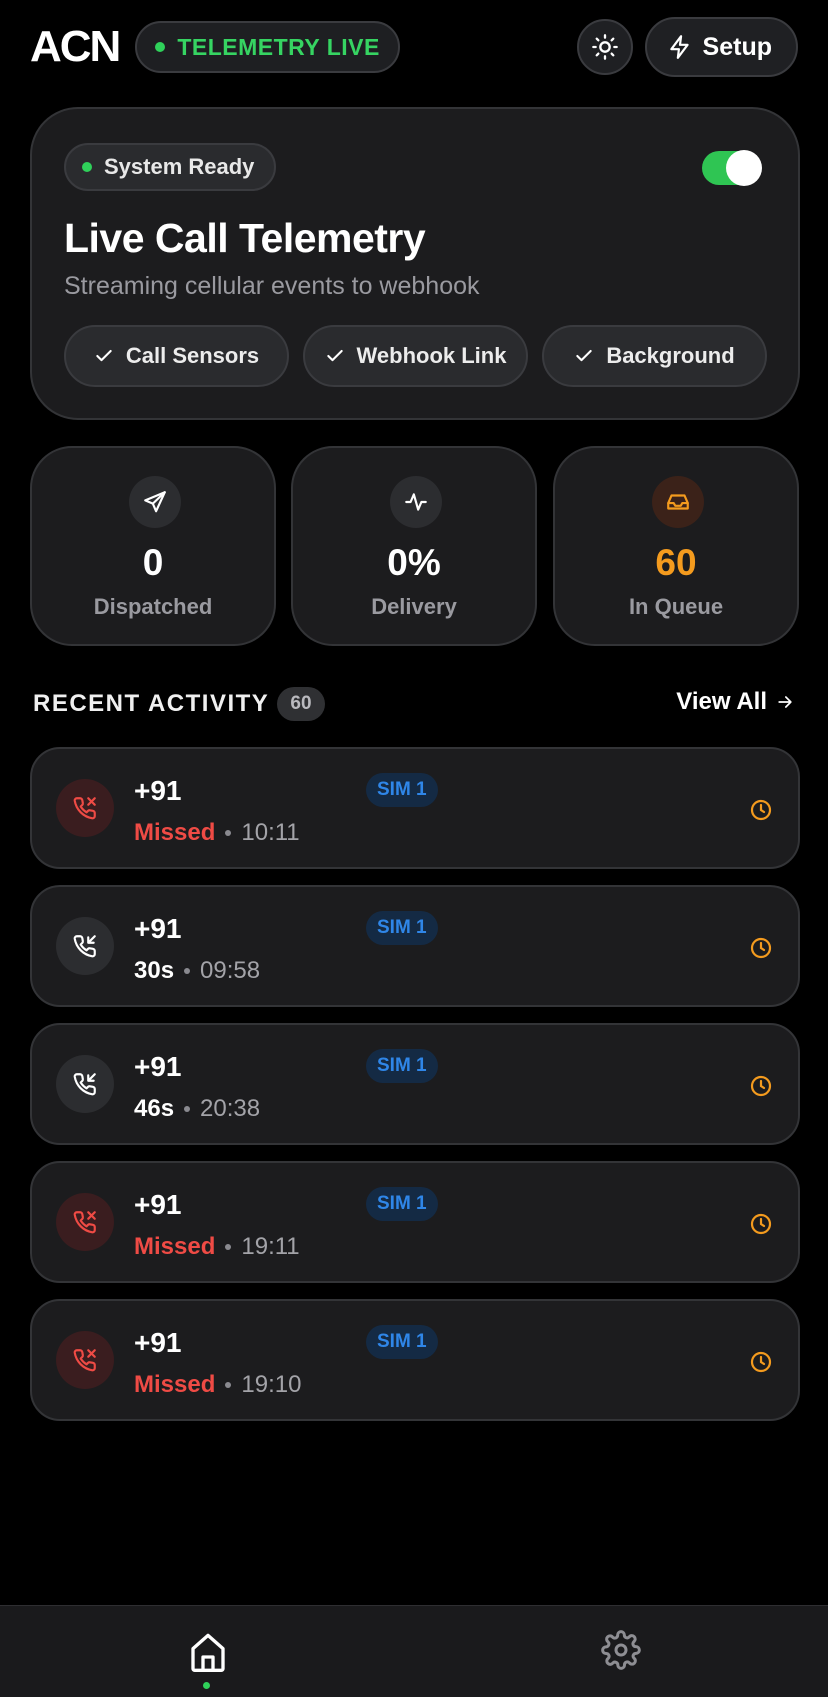  I want to click on stat-value: 0%, so click(414, 562).